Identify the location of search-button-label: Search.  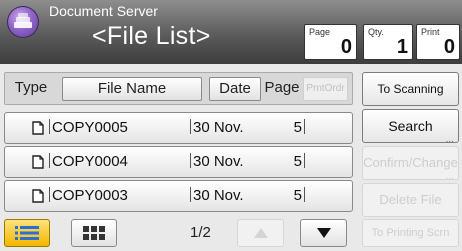
(410, 126).